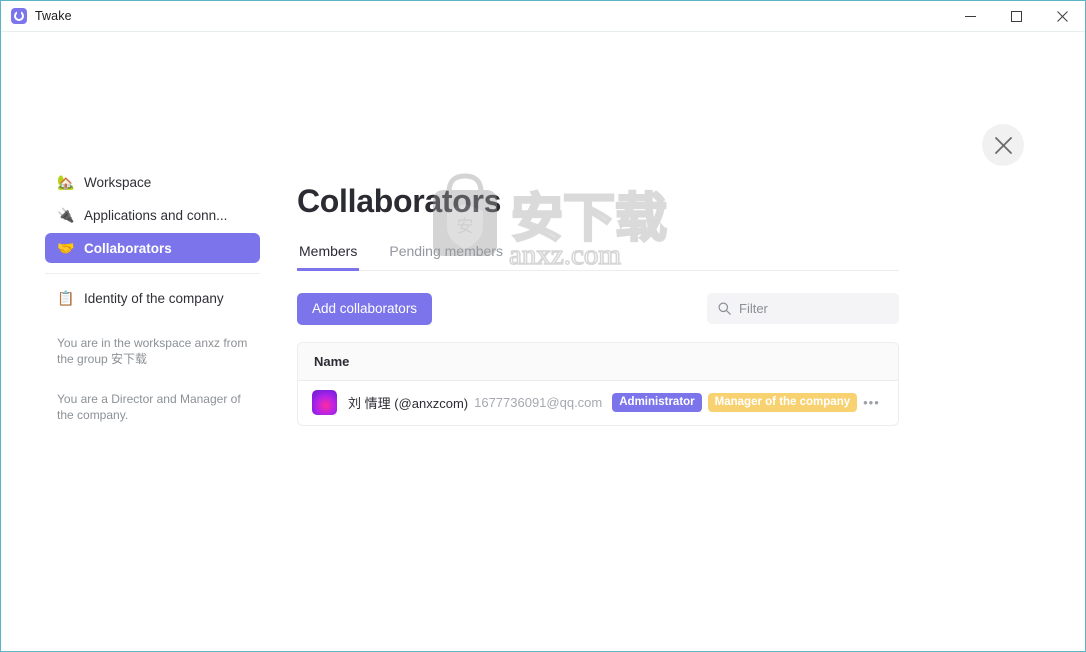 This screenshot has width=1086, height=652. I want to click on sidebar-item-label: Collaborators, so click(128, 248).